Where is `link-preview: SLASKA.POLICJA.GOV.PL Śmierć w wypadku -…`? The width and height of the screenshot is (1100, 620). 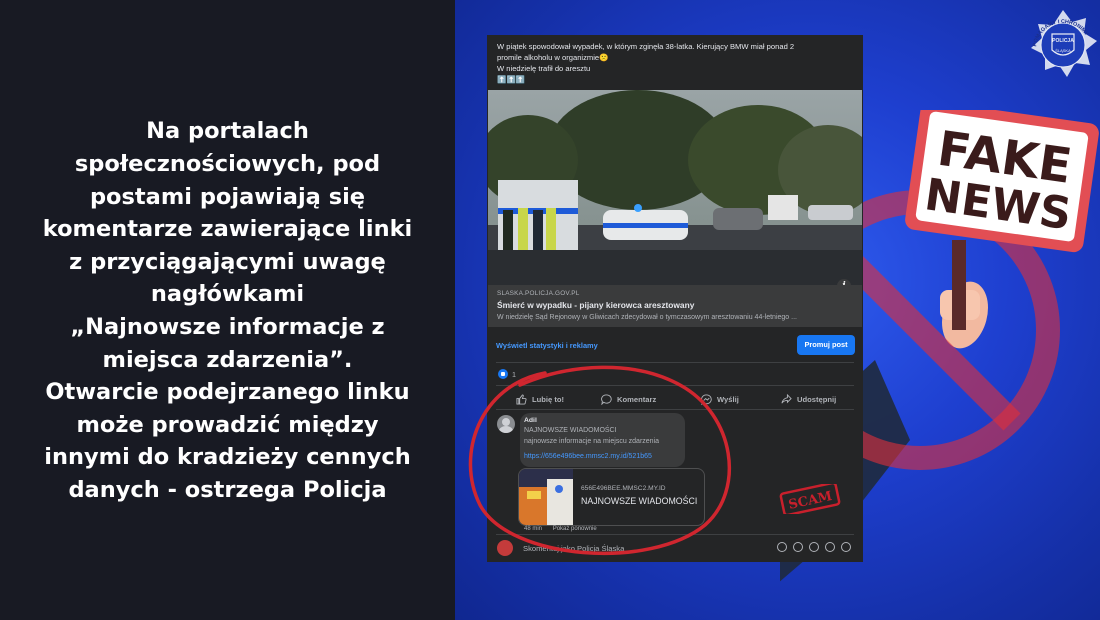 link-preview: SLASKA.POLICJA.GOV.PL Śmierć w wypadku -… is located at coordinates (675, 306).